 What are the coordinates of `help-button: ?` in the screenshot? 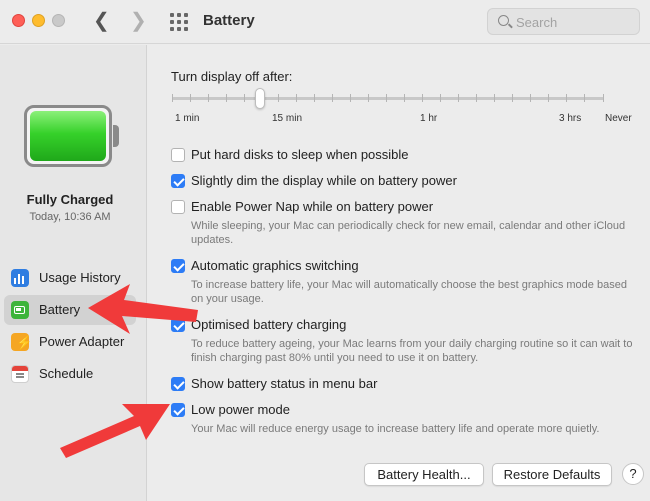 It's located at (633, 474).